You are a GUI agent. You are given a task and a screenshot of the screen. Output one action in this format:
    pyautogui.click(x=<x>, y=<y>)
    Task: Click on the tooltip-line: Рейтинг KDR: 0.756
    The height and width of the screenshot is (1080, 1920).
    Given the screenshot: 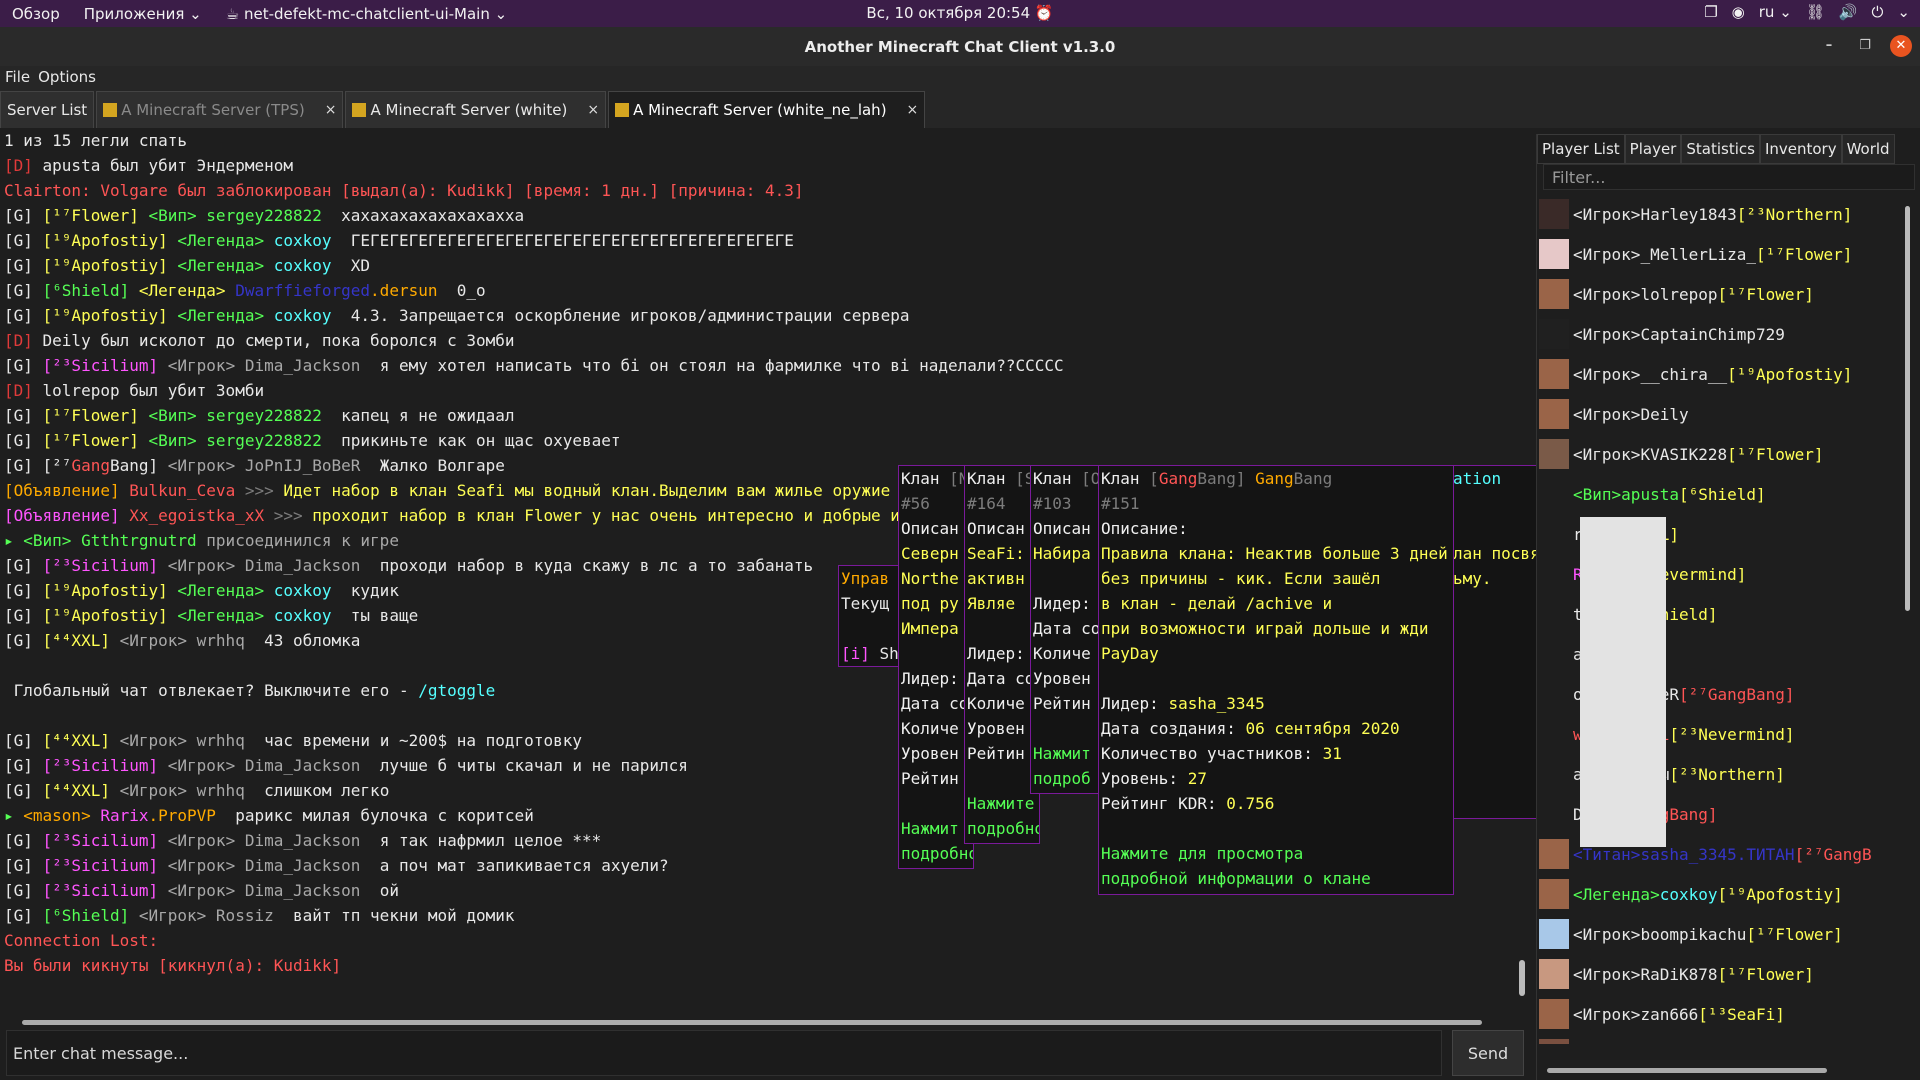 What is the action you would take?
    pyautogui.click(x=1277, y=803)
    